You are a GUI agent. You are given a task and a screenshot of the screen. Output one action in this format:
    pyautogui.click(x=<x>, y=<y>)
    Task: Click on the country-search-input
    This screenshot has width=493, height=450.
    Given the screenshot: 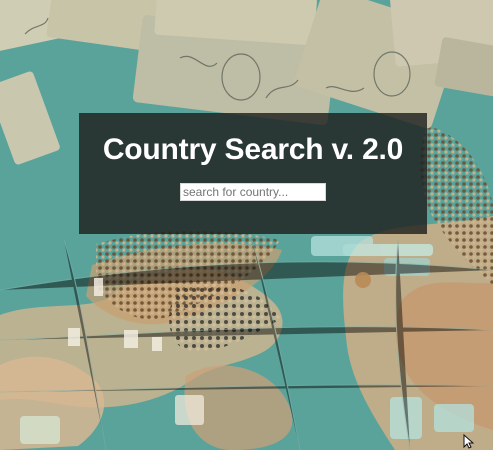 What is the action you would take?
    pyautogui.click(x=253, y=192)
    